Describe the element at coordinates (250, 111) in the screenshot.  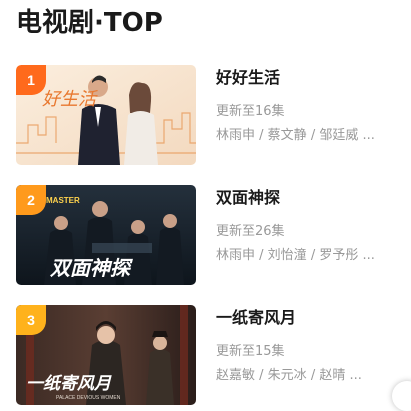
I see `update-status: 更新至16集` at that location.